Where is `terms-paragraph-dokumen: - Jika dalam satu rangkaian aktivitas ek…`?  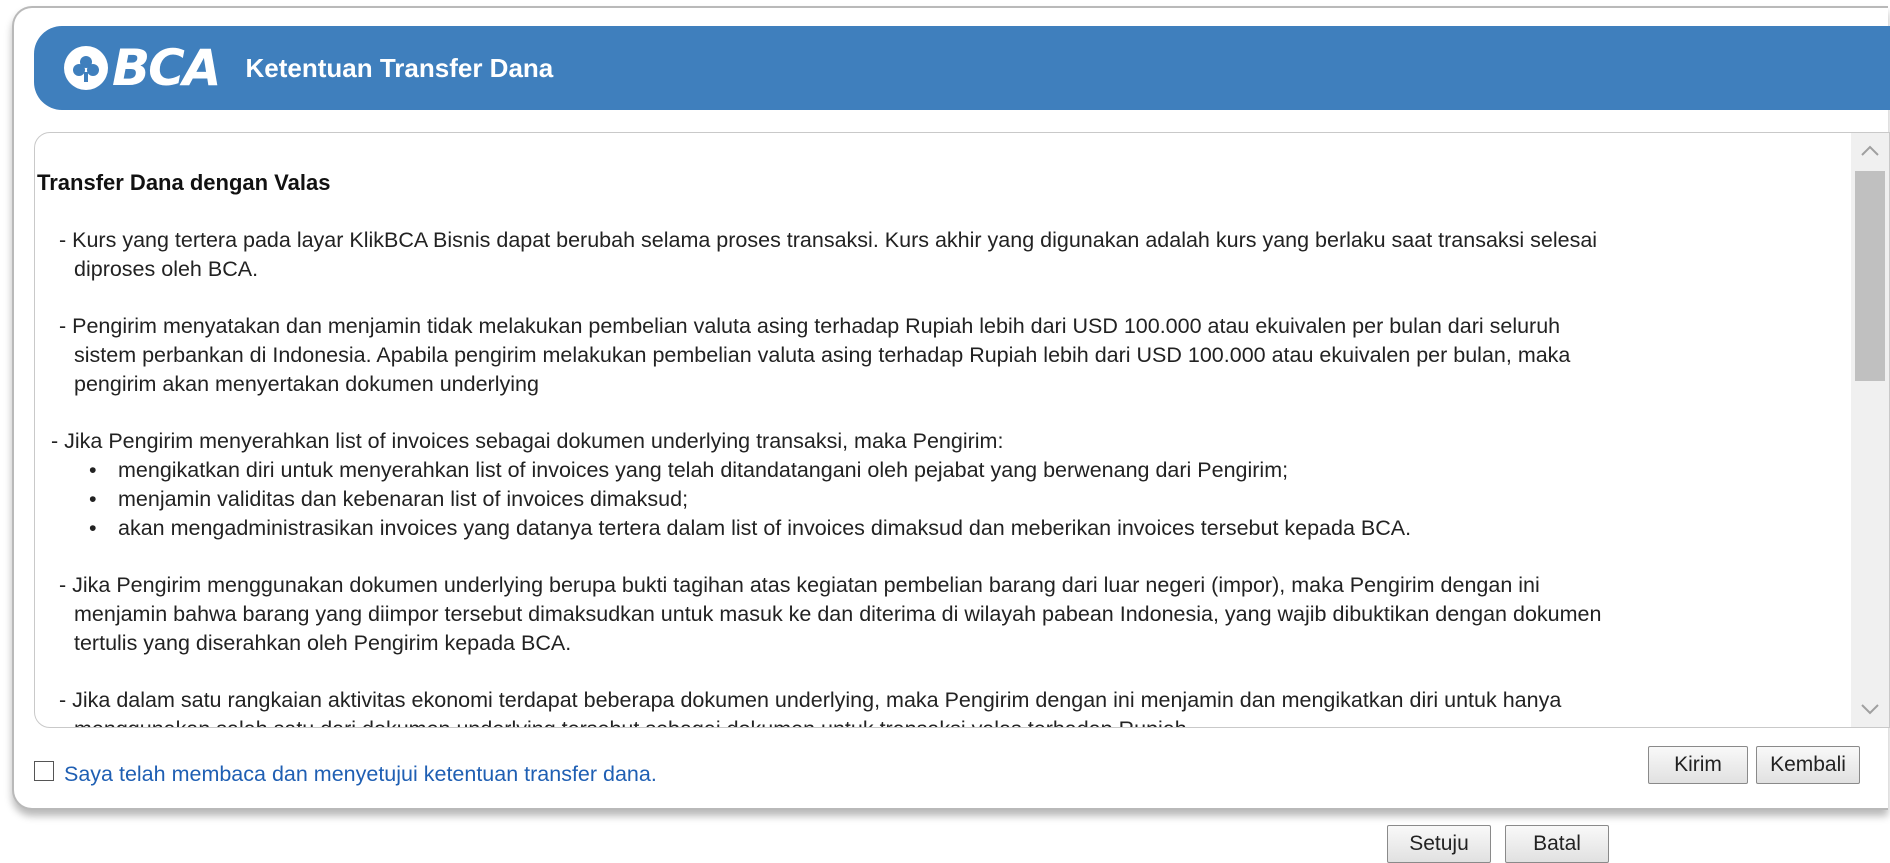 terms-paragraph-dokumen: - Jika dalam satu rangkaian aktivitas ek… is located at coordinates (810, 706).